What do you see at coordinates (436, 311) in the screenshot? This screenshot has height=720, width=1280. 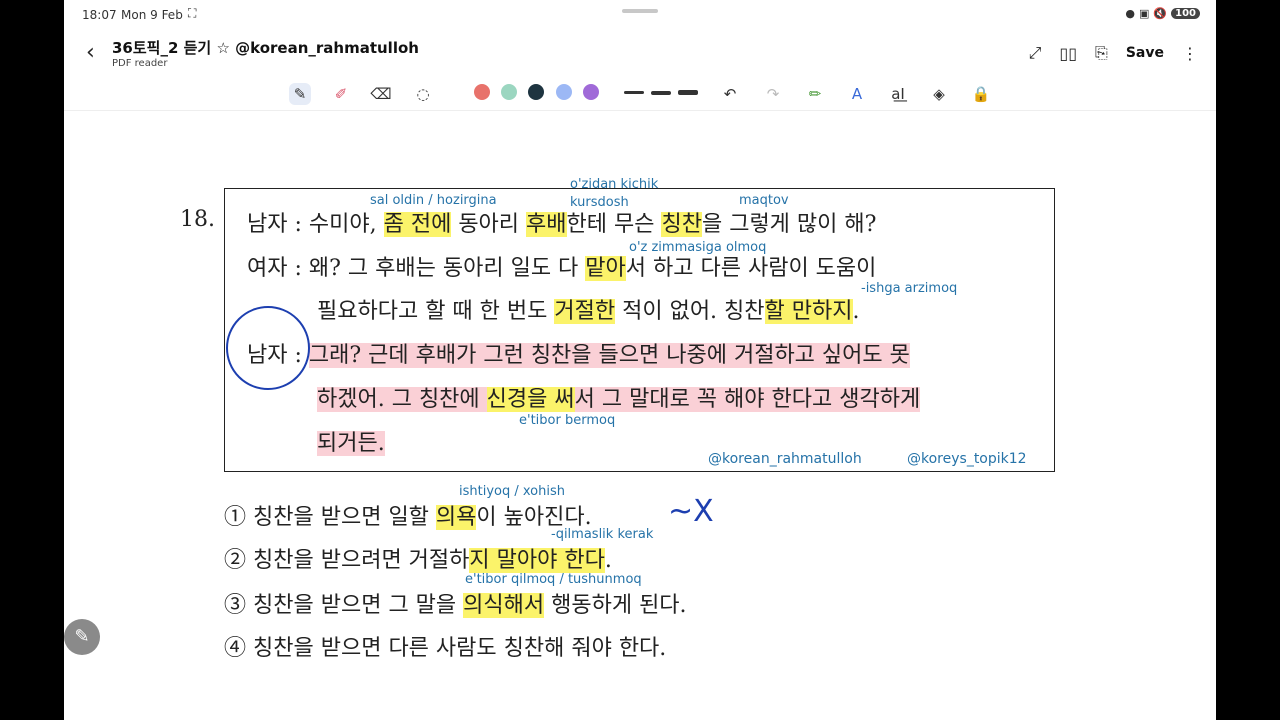 I see `text-span: 필요하다고 할 때 한 번도` at bounding box center [436, 311].